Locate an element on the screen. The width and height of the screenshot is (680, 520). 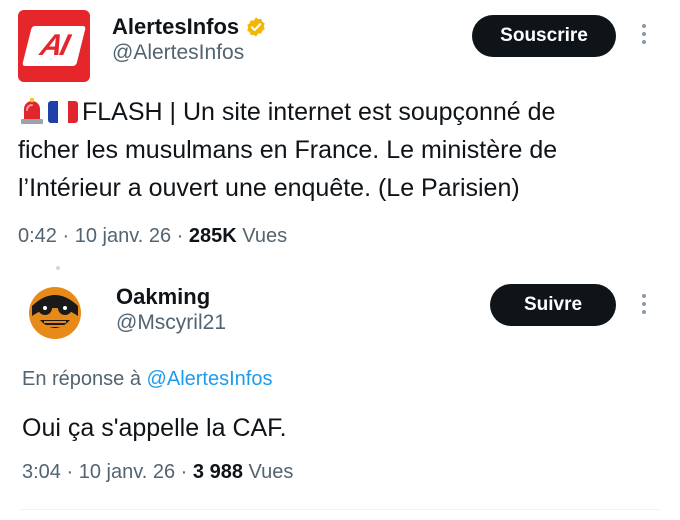
tweet-date: 10 janv. 26 is located at coordinates (123, 236).